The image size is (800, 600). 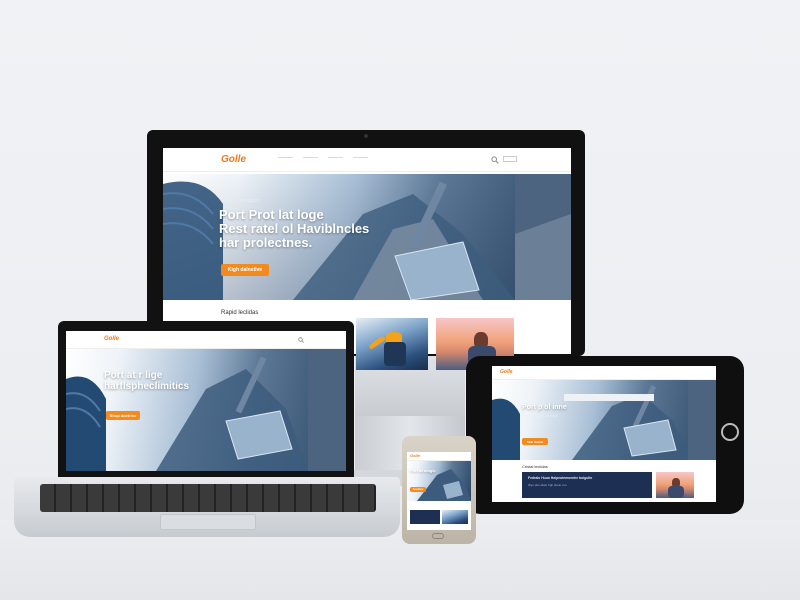 I want to click on tablet-card-subtitle: Wyo phe dlote frgh tinelo vxo, so click(x=547, y=485).